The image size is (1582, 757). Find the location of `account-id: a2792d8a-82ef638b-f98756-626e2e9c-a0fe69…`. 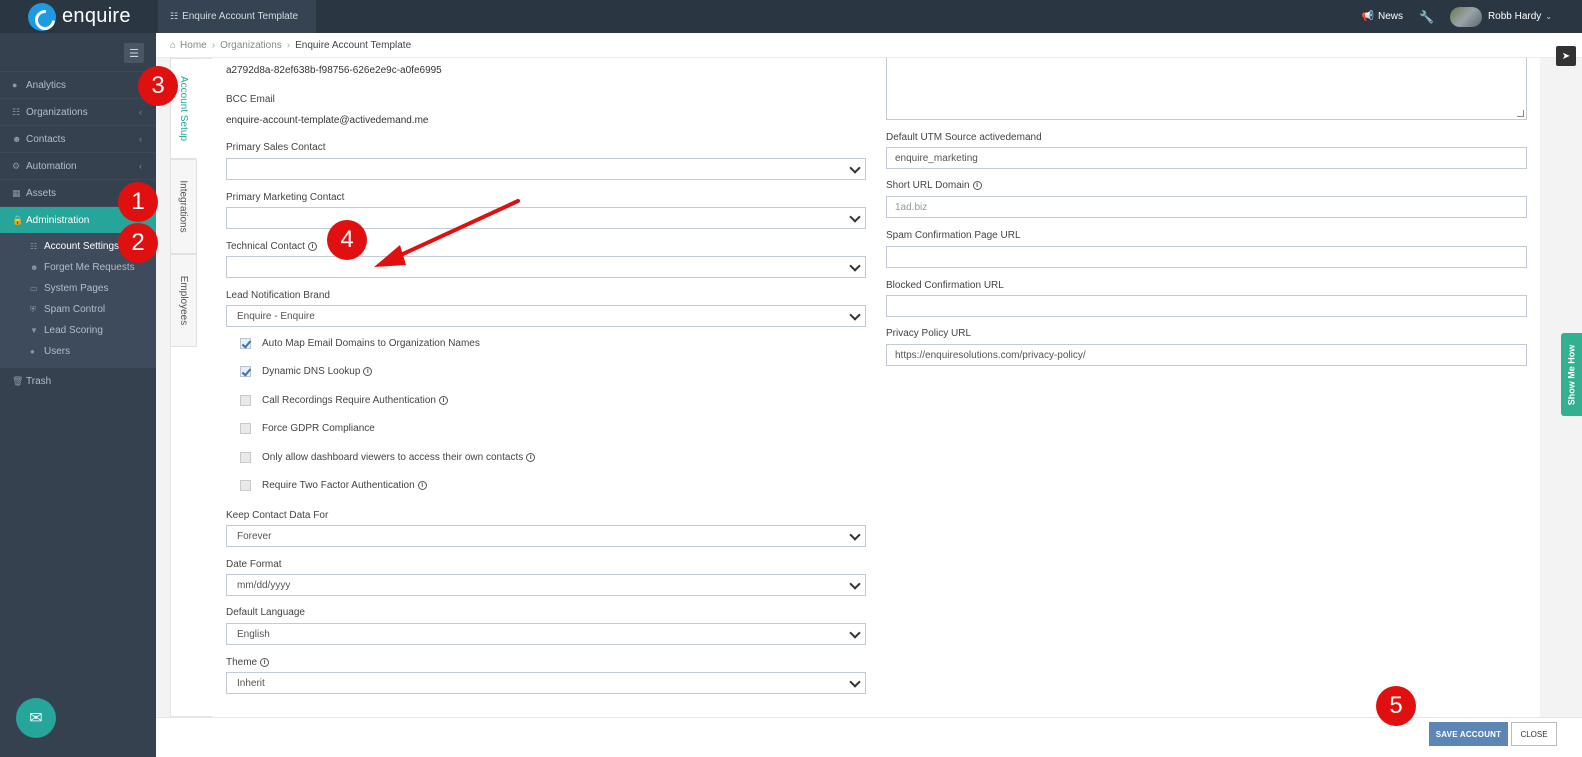

account-id: a2792d8a-82ef638b-f98756-626e2e9c-a0fe69… is located at coordinates (334, 70).